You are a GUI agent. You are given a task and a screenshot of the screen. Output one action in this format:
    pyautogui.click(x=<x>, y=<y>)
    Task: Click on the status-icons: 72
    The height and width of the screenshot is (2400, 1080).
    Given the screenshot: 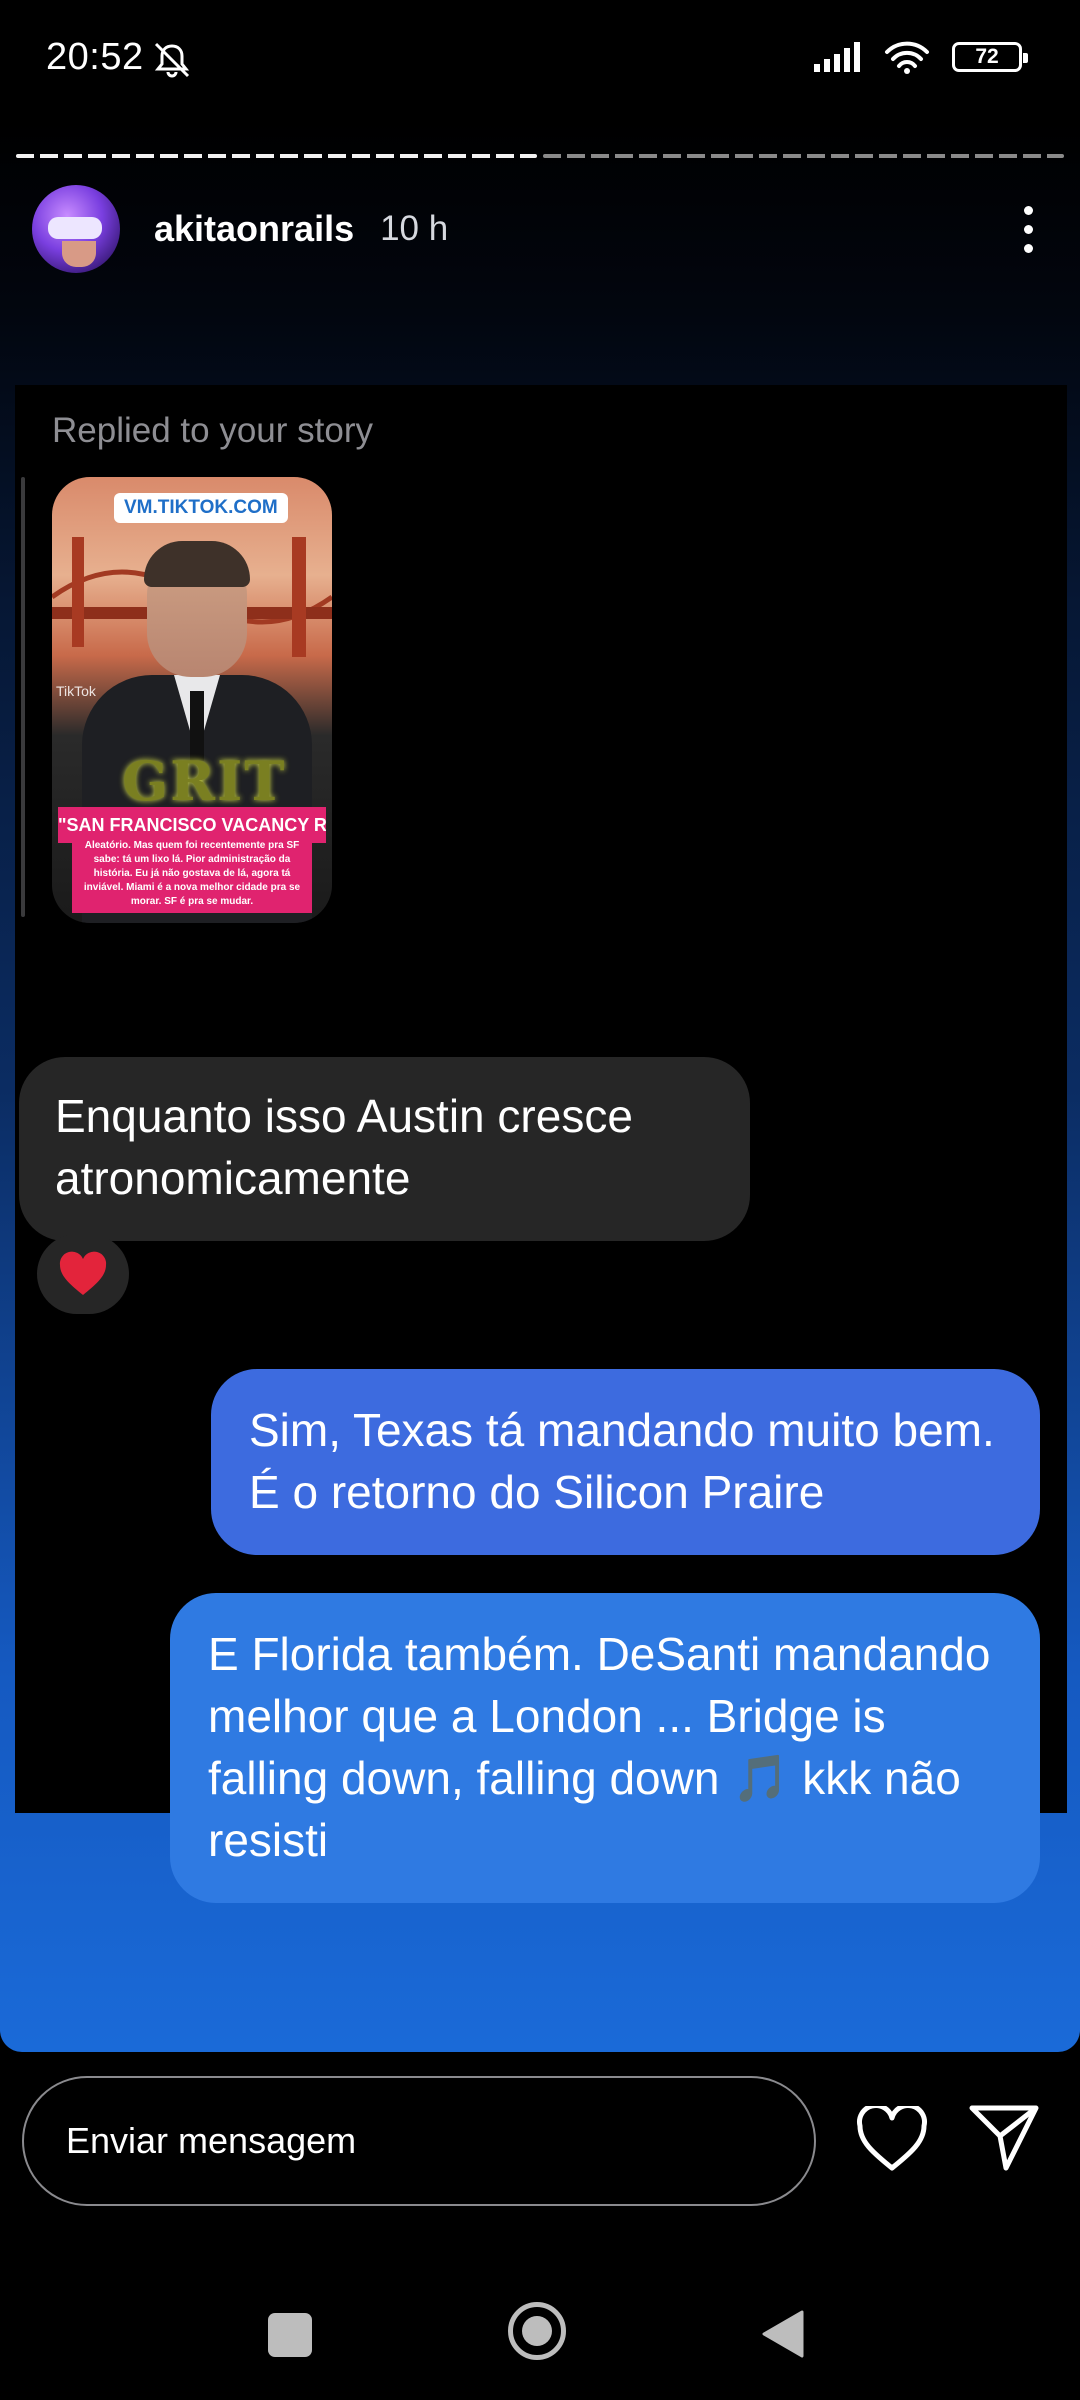 What is the action you would take?
    pyautogui.click(x=921, y=57)
    